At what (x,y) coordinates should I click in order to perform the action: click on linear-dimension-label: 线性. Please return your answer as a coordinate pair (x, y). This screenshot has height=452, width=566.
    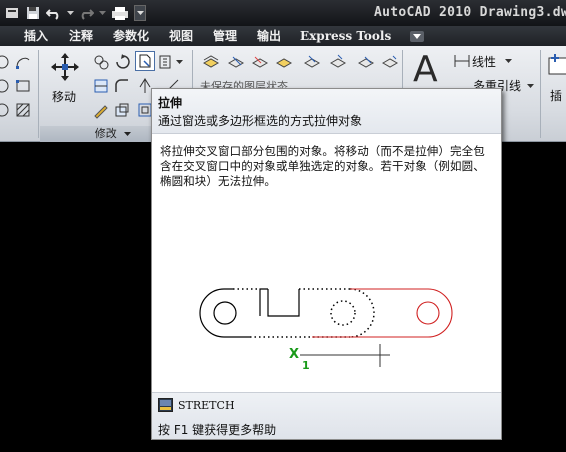
    Looking at the image, I should click on (484, 62).